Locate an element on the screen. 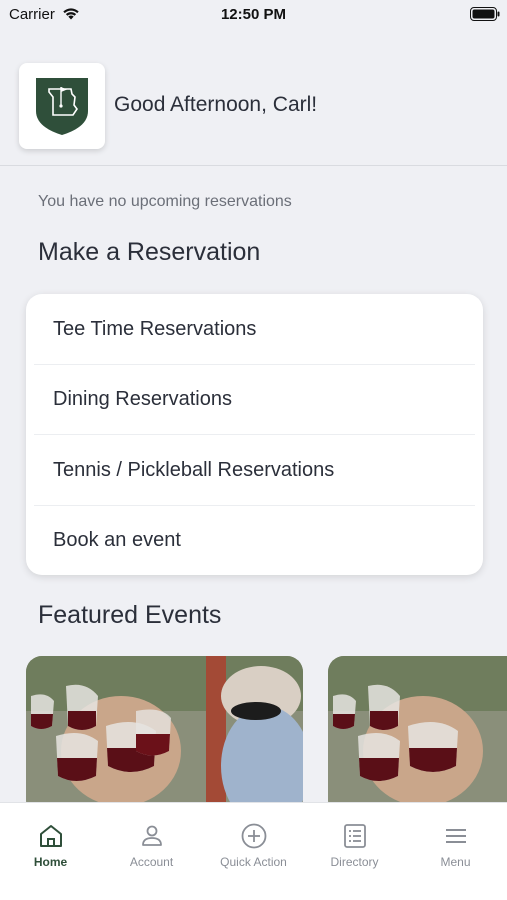 This screenshot has width=507, height=900. greeting: Good Afternoon, Carl! is located at coordinates (216, 104).